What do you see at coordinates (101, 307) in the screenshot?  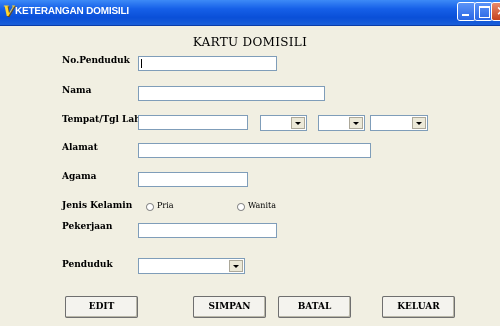 I see `edit-button: EDIT` at bounding box center [101, 307].